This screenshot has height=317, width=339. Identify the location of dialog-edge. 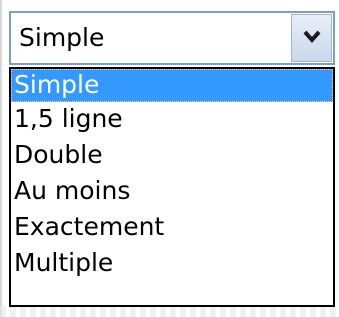
(1, 158).